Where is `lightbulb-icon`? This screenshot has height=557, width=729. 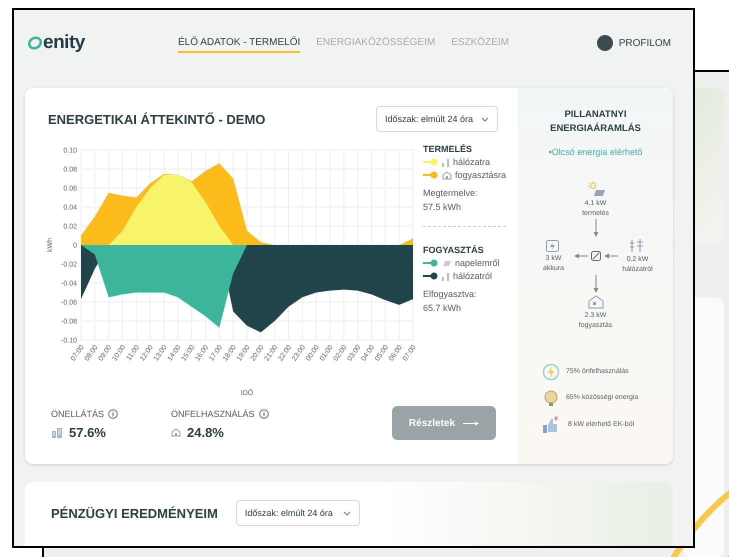
lightbulb-icon is located at coordinates (551, 397).